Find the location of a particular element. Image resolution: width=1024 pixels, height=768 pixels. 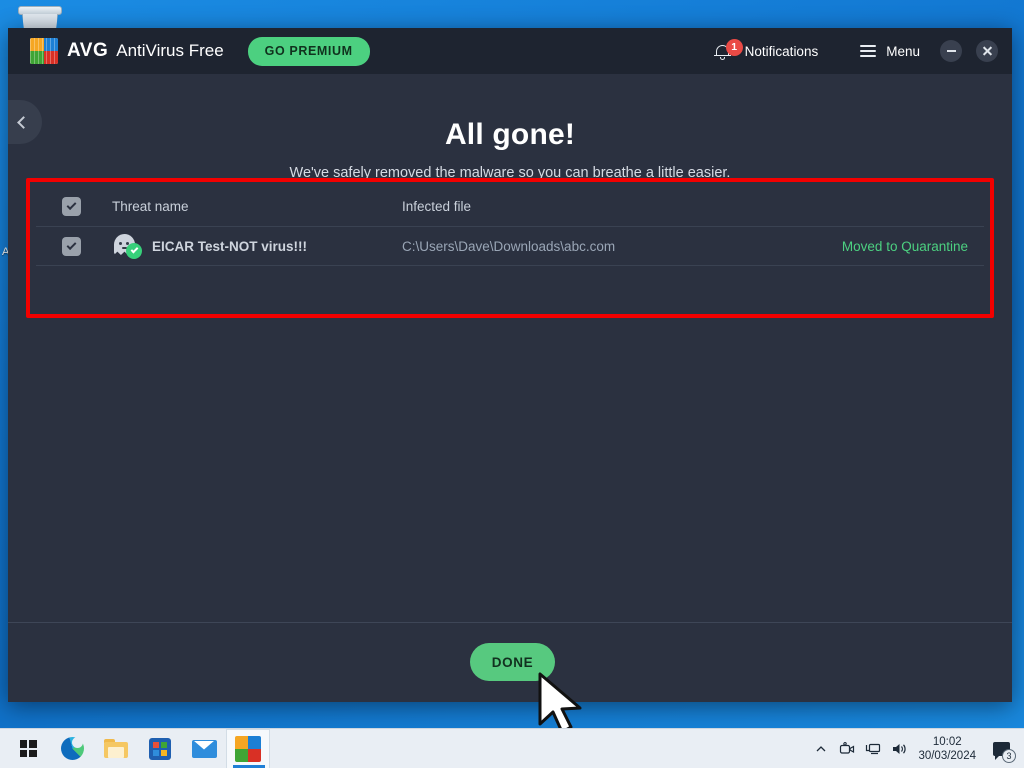

select-all-cell is located at coordinates (73, 206).